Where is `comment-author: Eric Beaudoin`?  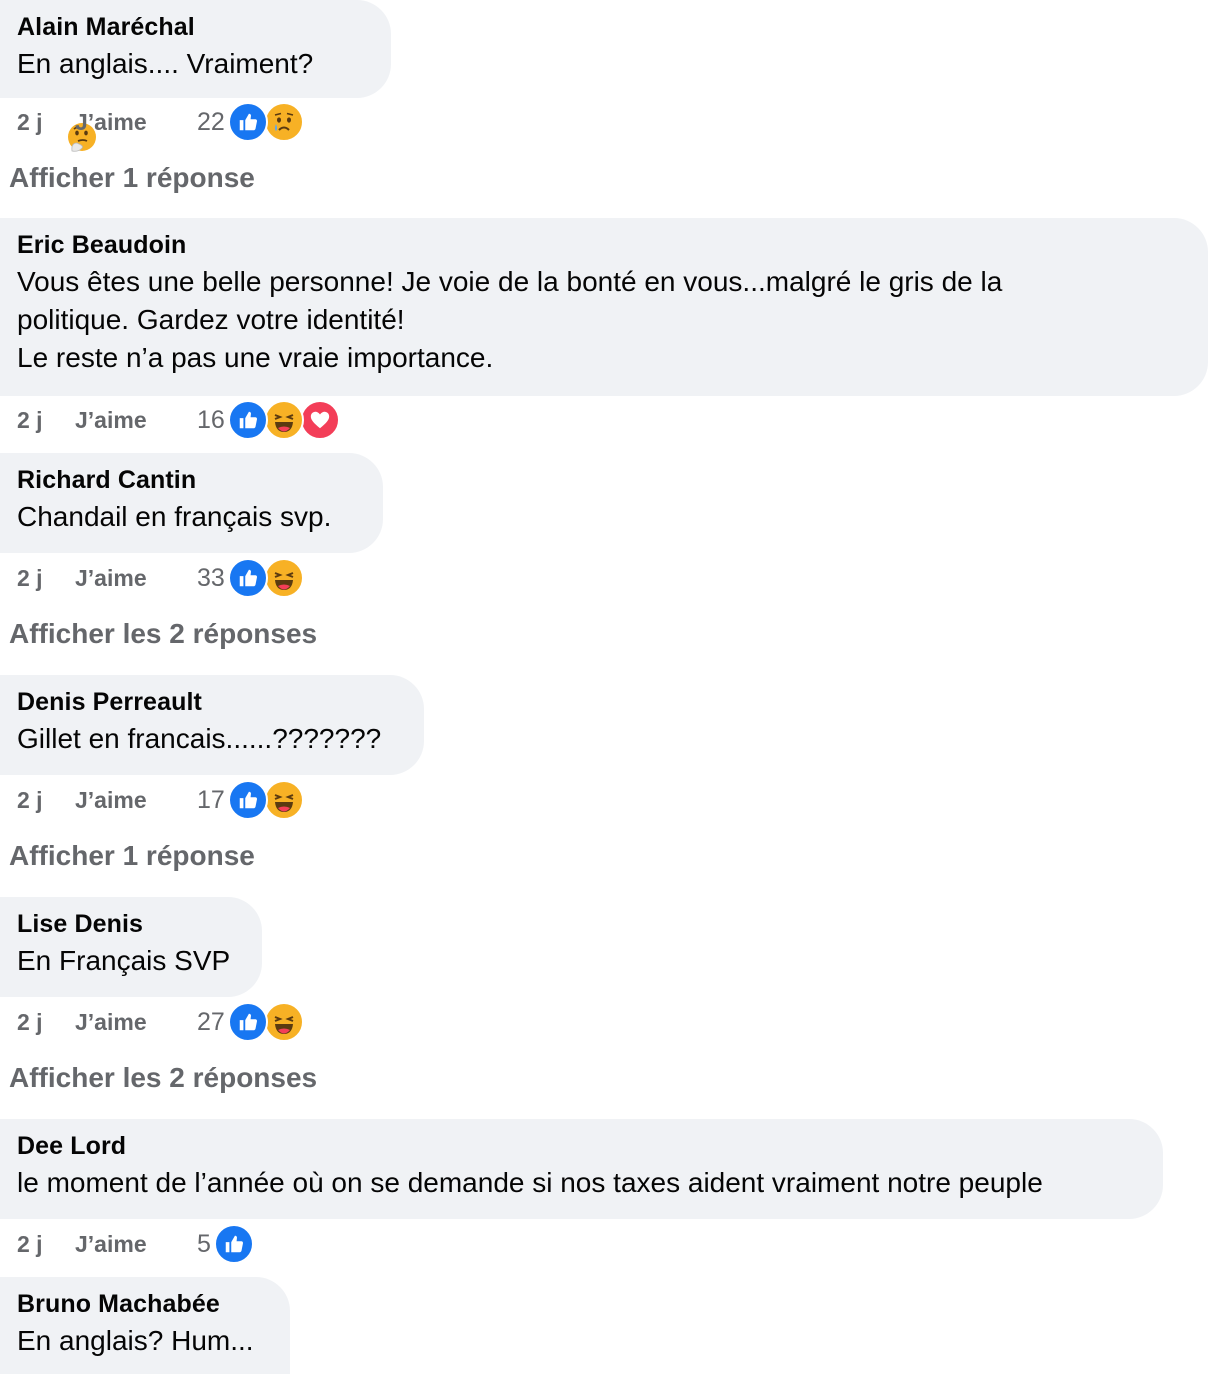 comment-author: Eric Beaudoin is located at coordinates (600, 245).